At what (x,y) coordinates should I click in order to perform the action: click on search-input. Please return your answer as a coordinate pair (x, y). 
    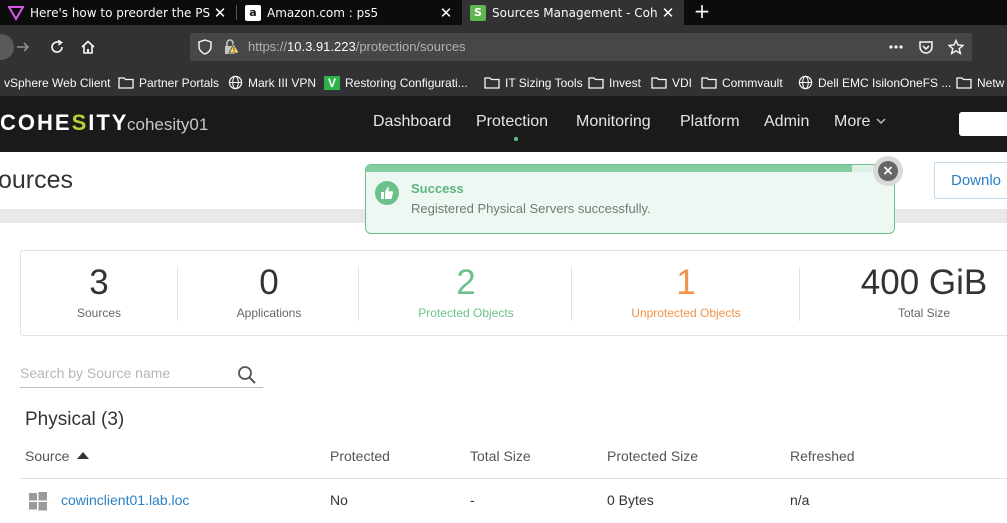
    Looking at the image, I should click on (125, 373).